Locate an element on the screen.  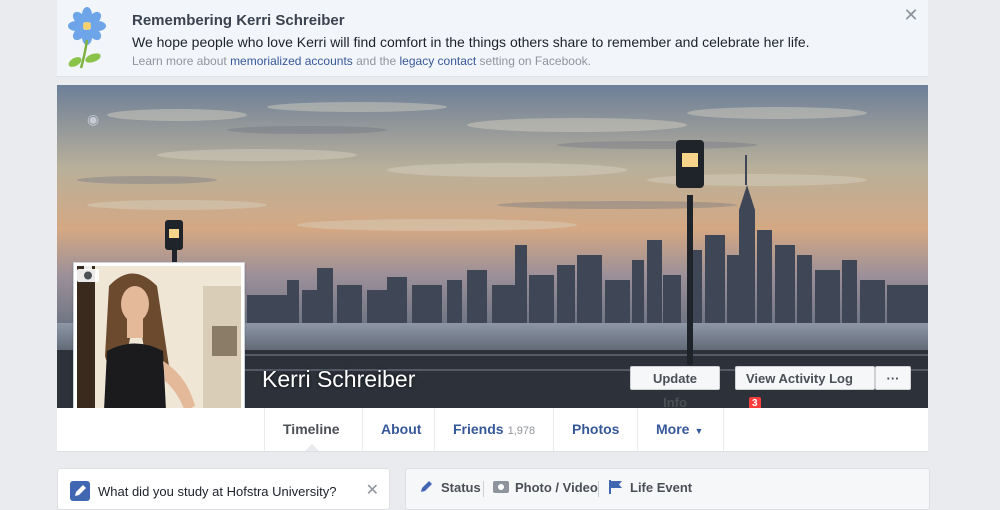
profile-tabs: Timeline About Friends 1,978 Photos More ▼ is located at coordinates (492, 430).